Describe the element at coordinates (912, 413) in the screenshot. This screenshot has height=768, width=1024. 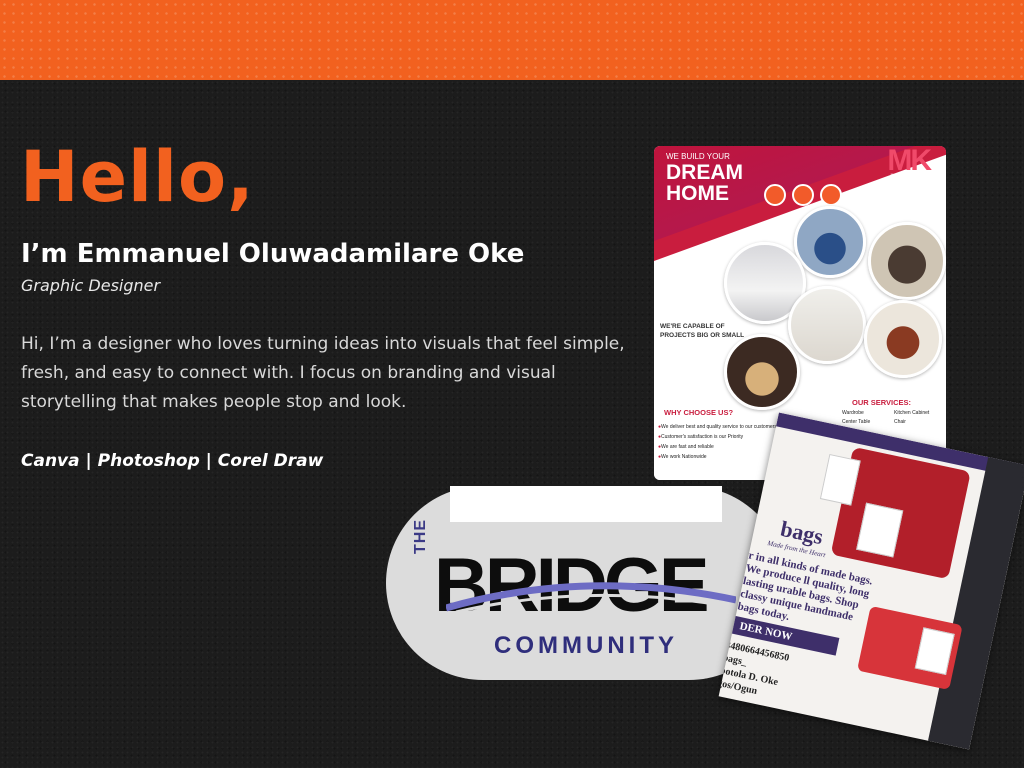
I see `list-item: Kitchen Cabinet` at that location.